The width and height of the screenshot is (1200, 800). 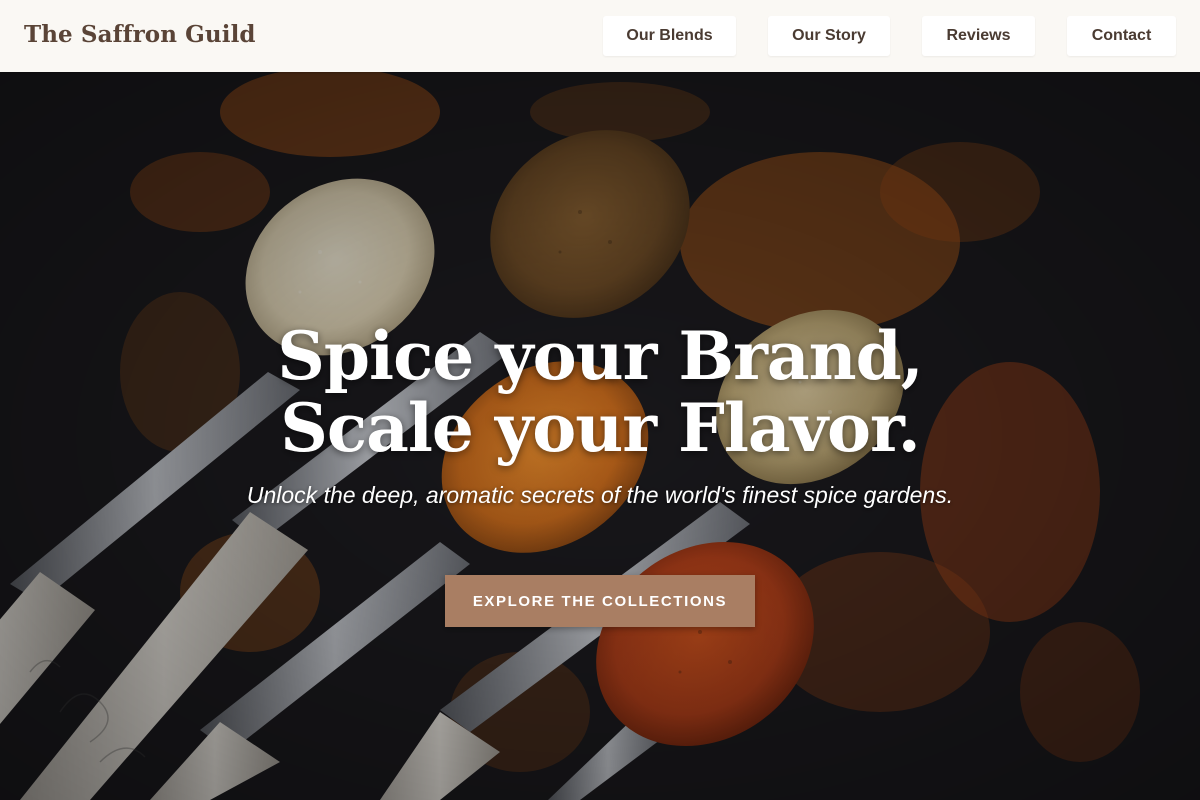 What do you see at coordinates (600, 428) in the screenshot?
I see `hero-headline-line-2: Scale your Flavor.` at bounding box center [600, 428].